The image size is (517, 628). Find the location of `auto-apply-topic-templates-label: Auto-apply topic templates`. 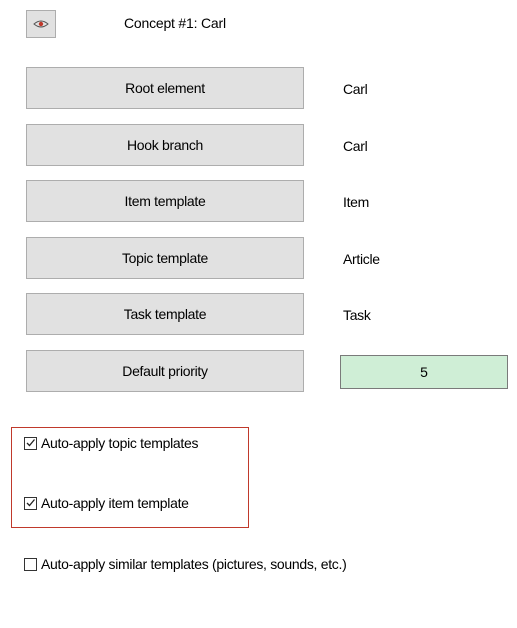

auto-apply-topic-templates-label: Auto-apply topic templates is located at coordinates (120, 443).